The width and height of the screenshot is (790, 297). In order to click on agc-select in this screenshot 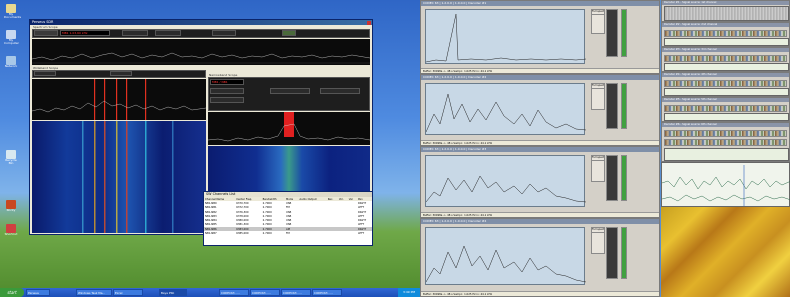, I will do `click(224, 33)`.